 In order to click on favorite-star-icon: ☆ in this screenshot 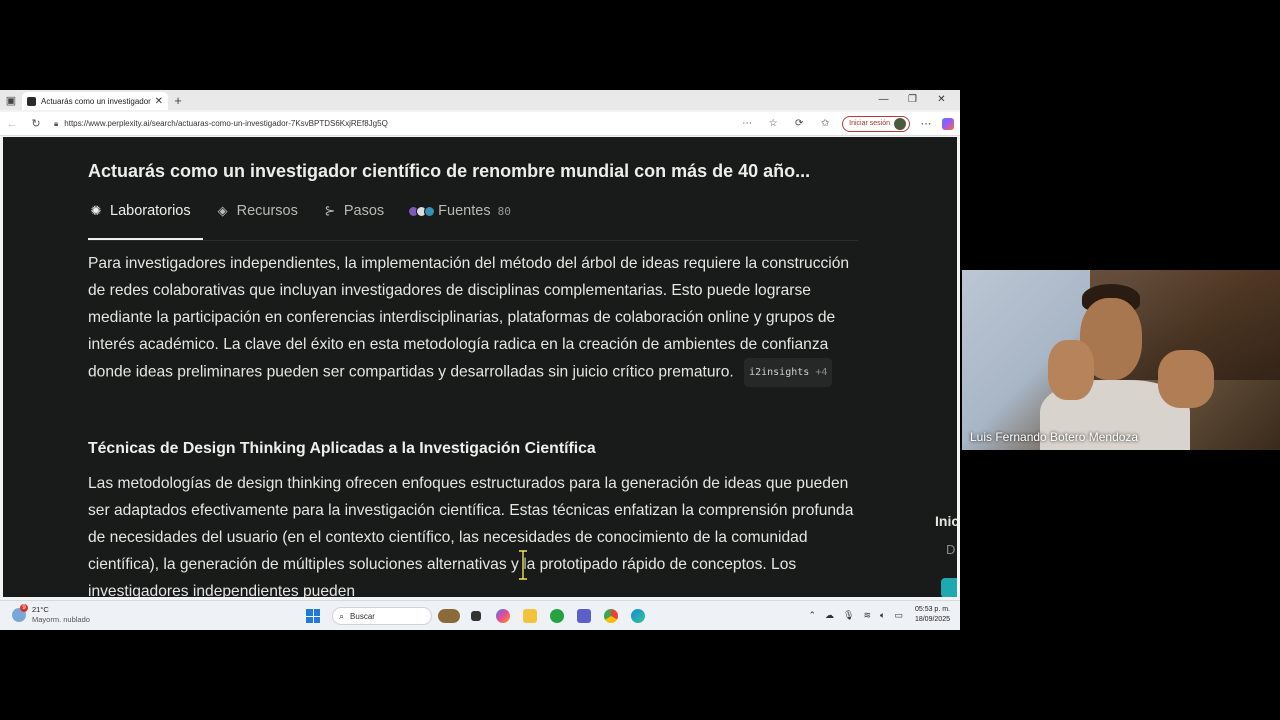, I will do `click(773, 123)`.